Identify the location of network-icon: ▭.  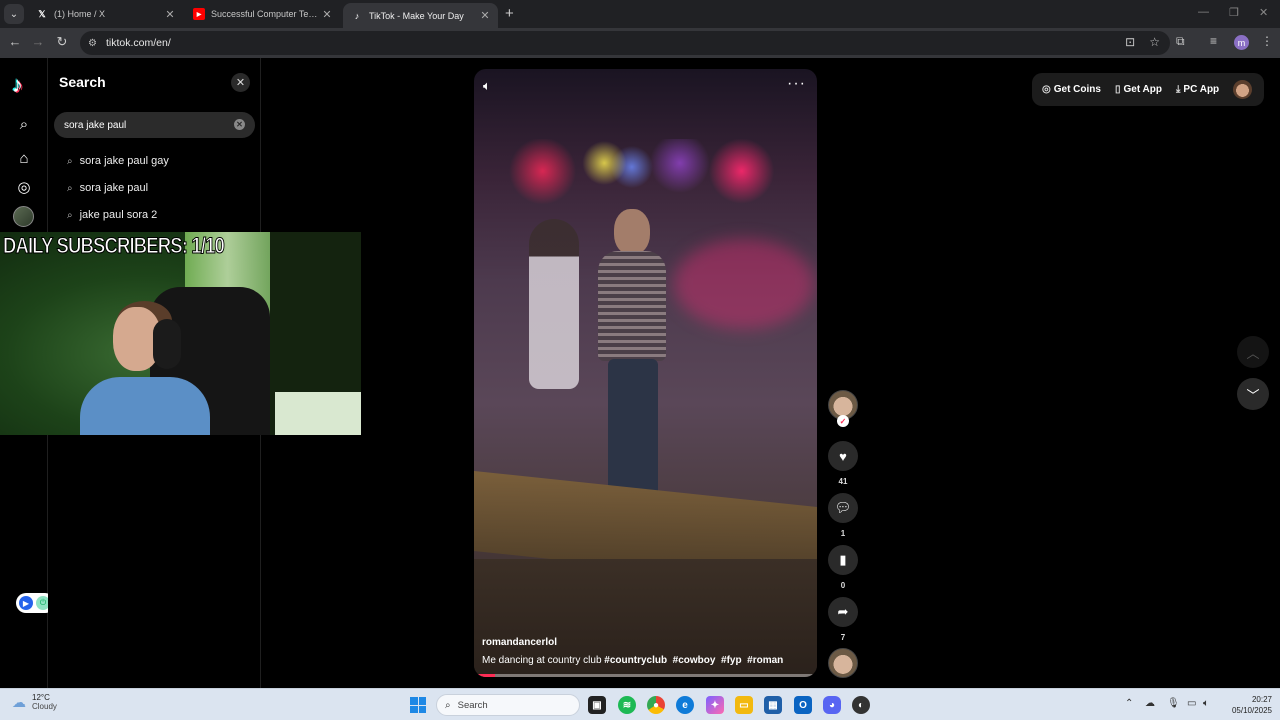
(1191, 703).